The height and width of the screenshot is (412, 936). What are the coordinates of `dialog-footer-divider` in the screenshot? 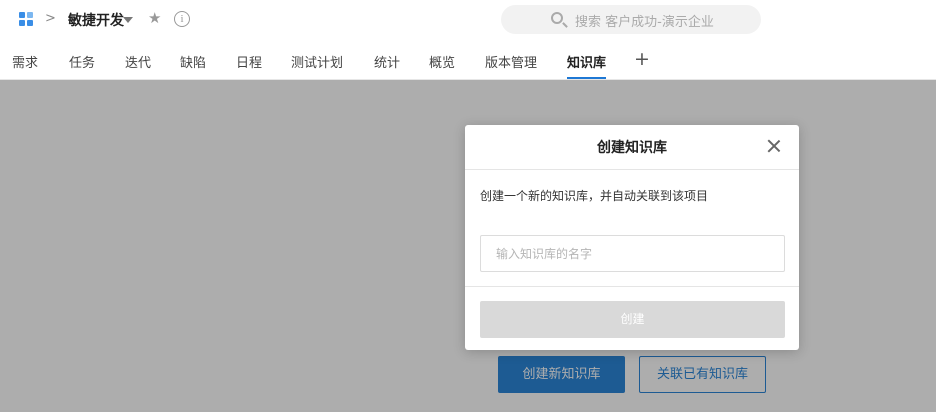 It's located at (632, 286).